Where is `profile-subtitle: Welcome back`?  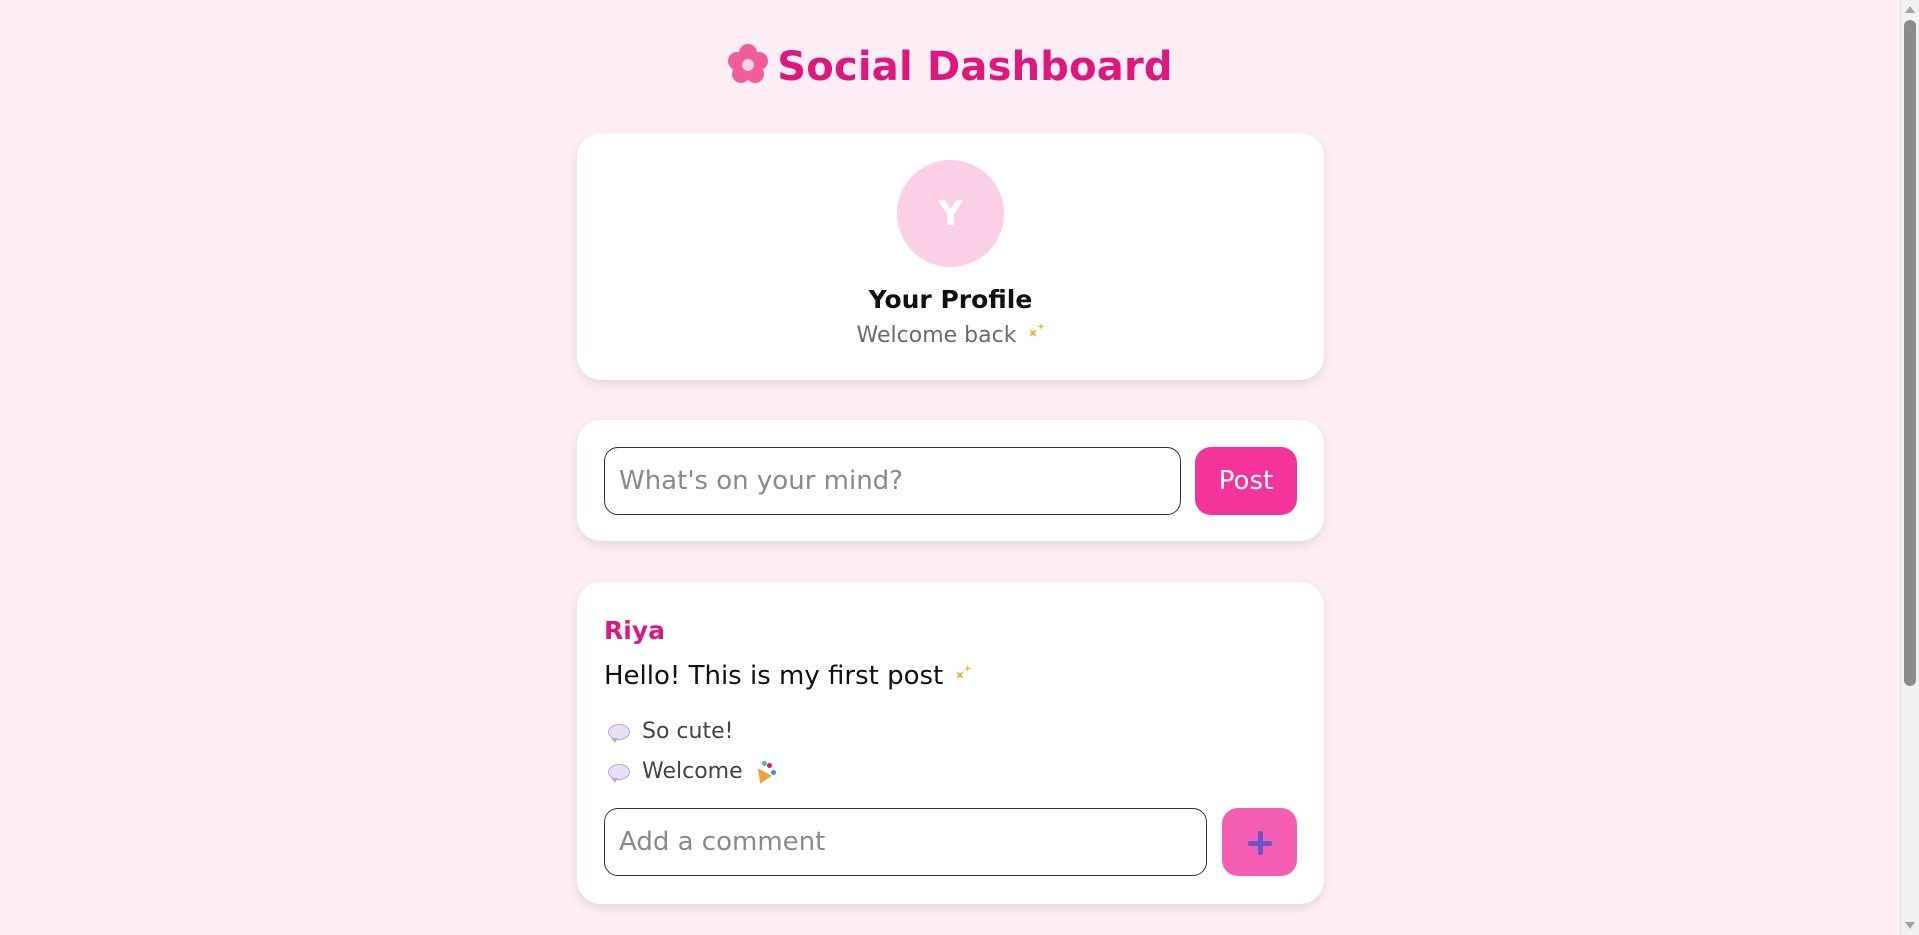 profile-subtitle: Welcome back is located at coordinates (950, 335).